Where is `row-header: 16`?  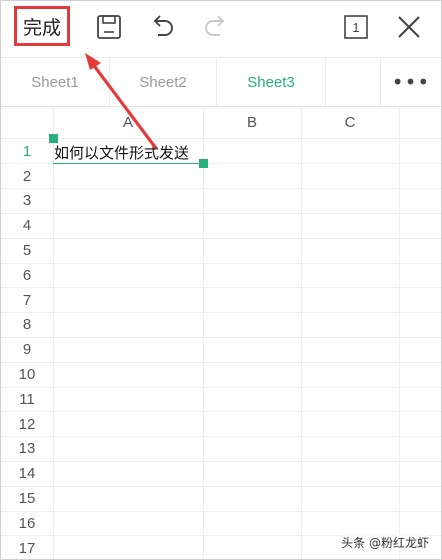 row-header: 16 is located at coordinates (27, 523).